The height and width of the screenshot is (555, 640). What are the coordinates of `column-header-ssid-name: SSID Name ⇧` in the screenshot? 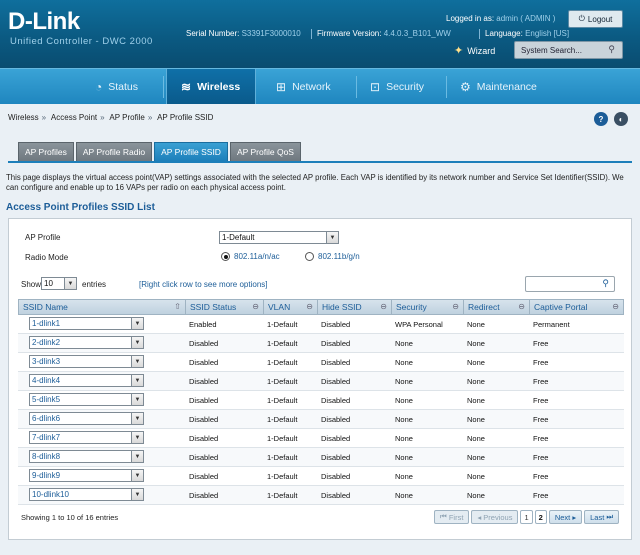 It's located at (102, 307).